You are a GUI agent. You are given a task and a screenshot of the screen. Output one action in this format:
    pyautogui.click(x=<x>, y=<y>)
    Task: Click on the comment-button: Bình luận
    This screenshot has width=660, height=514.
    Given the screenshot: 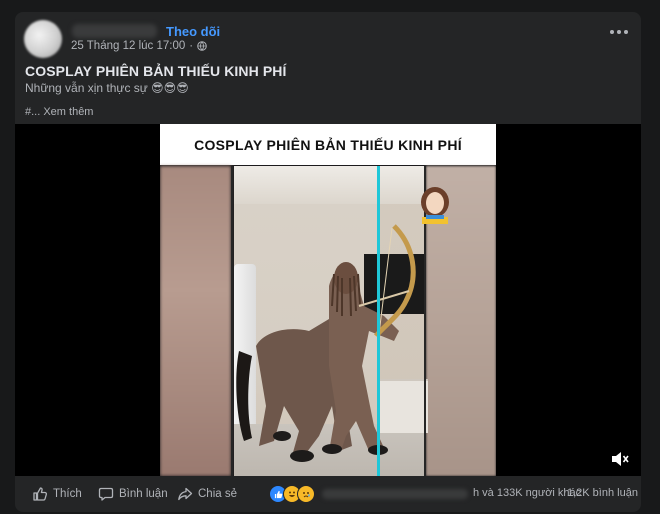 What is the action you would take?
    pyautogui.click(x=133, y=494)
    